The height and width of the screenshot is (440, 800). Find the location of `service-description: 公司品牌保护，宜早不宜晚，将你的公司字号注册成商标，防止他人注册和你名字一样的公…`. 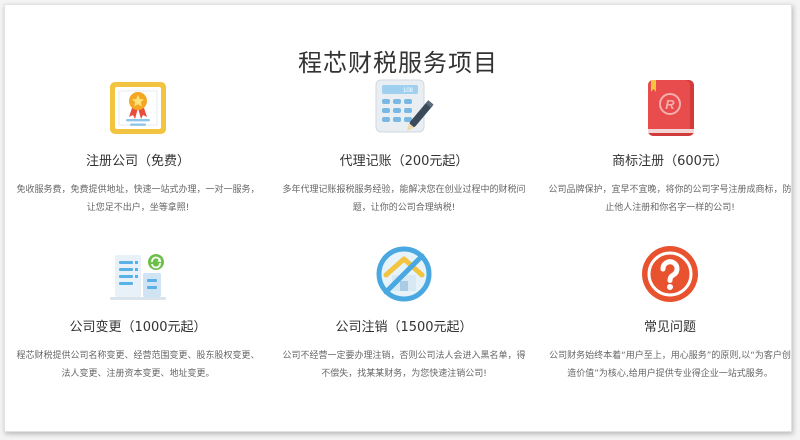

service-description: 公司品牌保护，宜早不宜晚，将你的公司字号注册成商标，防止他人注册和你名字一样的公… is located at coordinates (670, 199).